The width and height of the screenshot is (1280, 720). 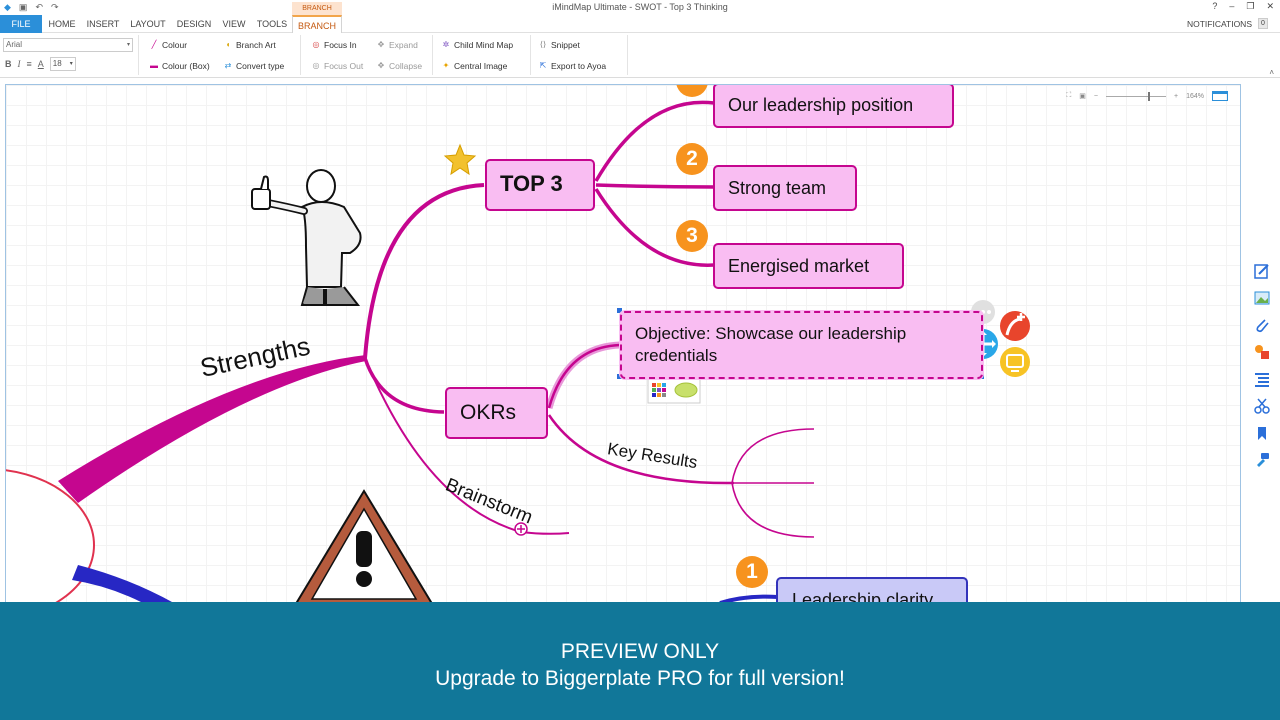 What do you see at coordinates (872, 590) in the screenshot?
I see `node-leadership-clarity: Leadership clarity` at bounding box center [872, 590].